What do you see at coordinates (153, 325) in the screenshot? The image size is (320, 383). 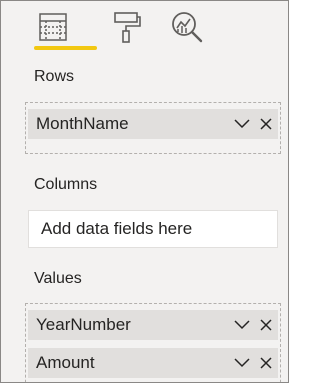 I see `field-pill-yearnumber: YearNumber` at bounding box center [153, 325].